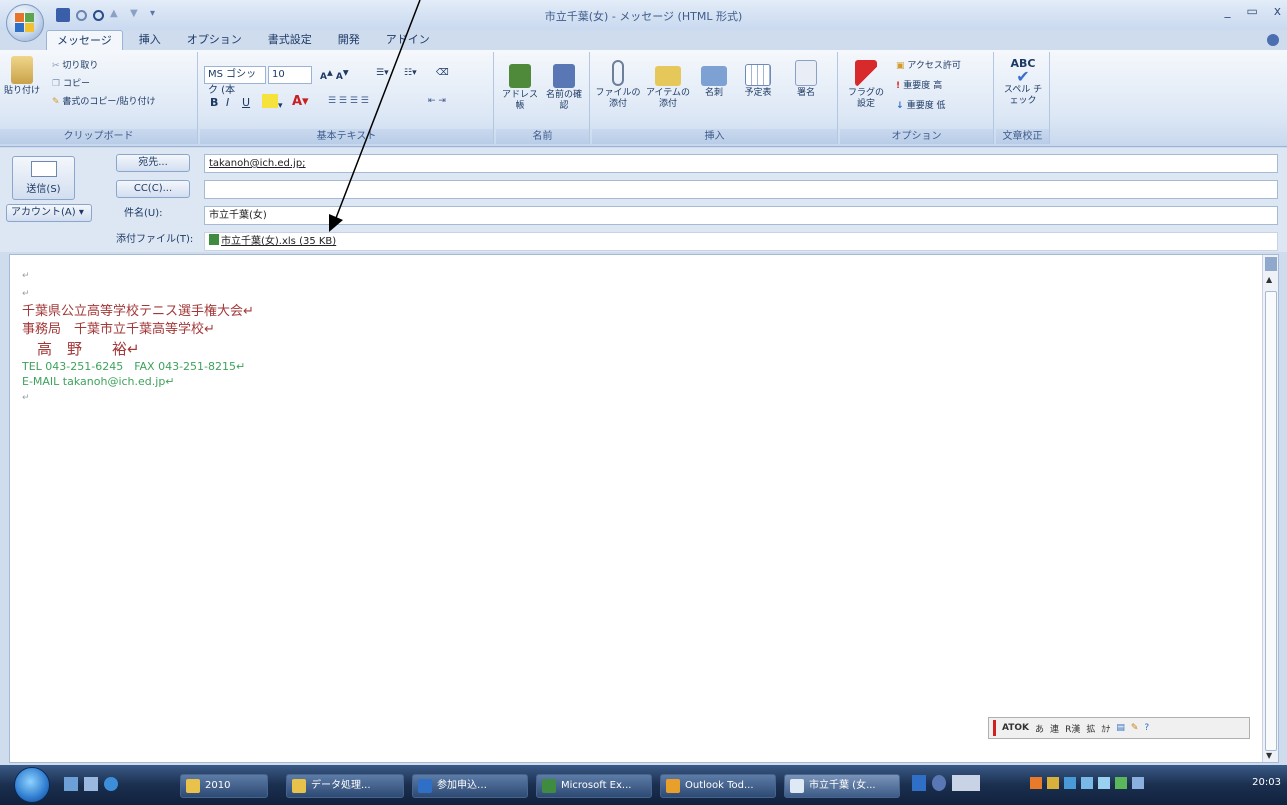 The image size is (1287, 805). What do you see at coordinates (1277, 11) in the screenshot?
I see `close-button: x` at bounding box center [1277, 11].